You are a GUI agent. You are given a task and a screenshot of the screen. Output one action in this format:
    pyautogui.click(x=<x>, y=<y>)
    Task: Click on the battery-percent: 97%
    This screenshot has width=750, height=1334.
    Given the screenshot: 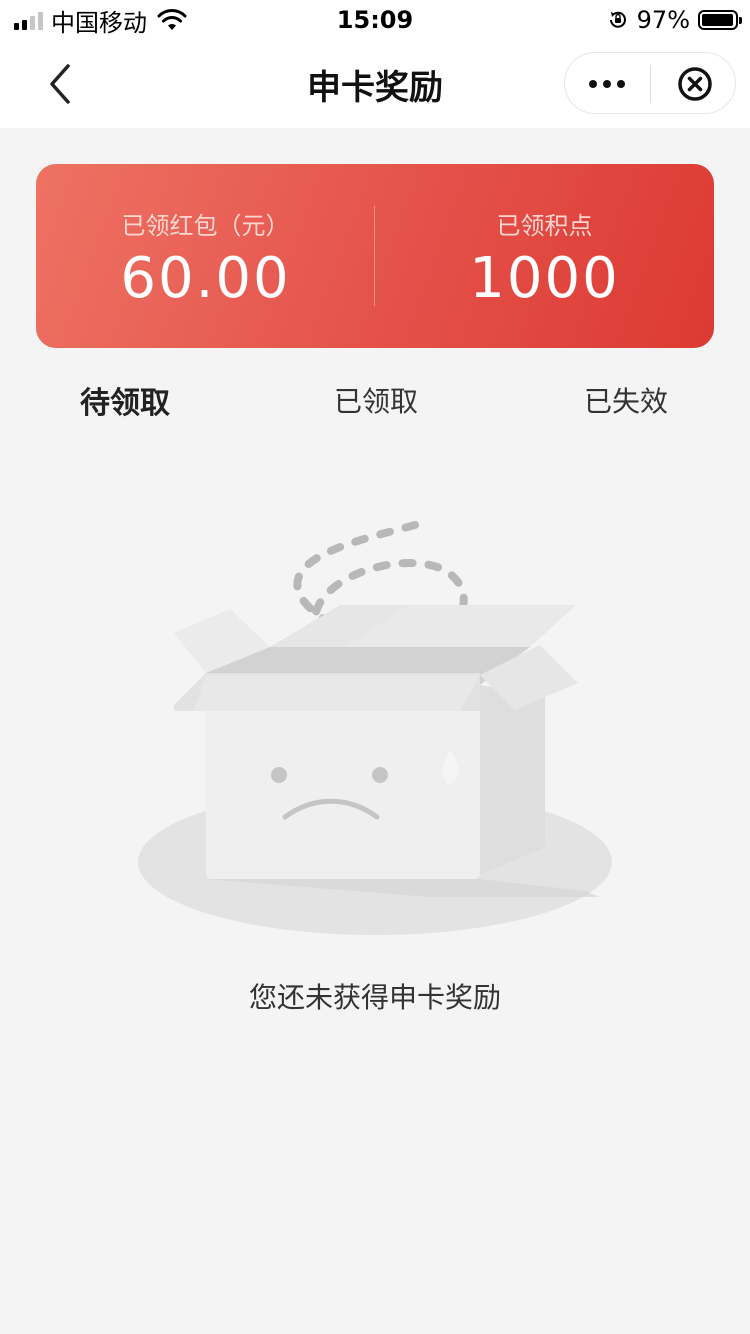 What is the action you would take?
    pyautogui.click(x=663, y=20)
    